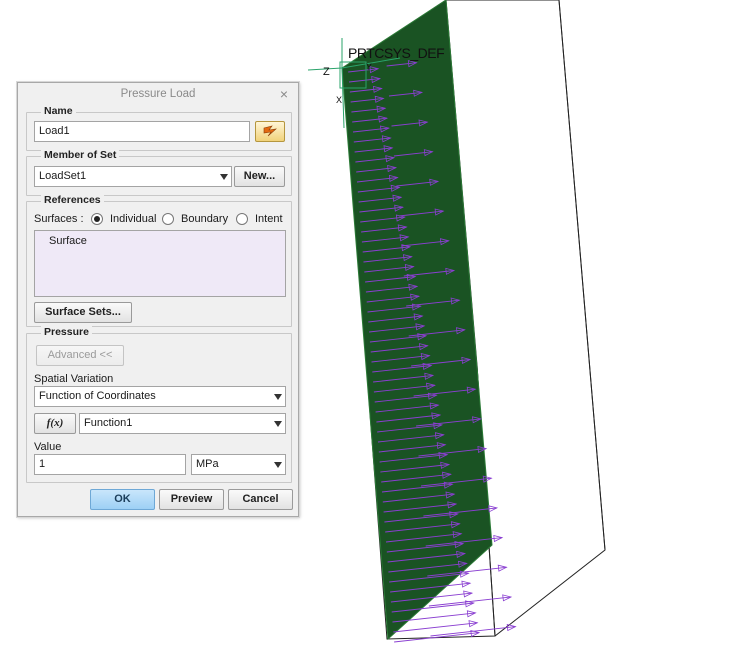 The width and height of the screenshot is (747, 666). Describe the element at coordinates (160, 263) in the screenshot. I see `references-list: Surface` at that location.